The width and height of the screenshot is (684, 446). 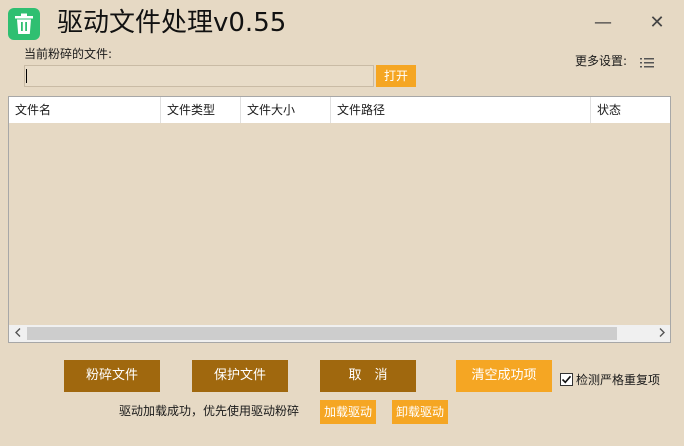 I want to click on load-driver-button: 加载驱动, so click(x=348, y=412).